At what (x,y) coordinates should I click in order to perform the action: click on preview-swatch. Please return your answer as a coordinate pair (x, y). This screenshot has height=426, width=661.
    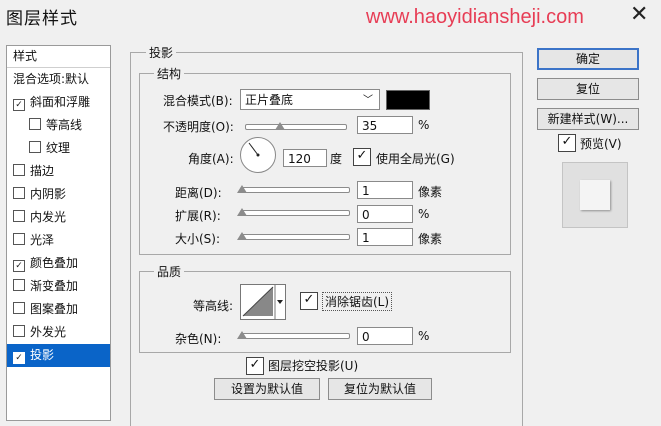
    Looking at the image, I should click on (595, 195).